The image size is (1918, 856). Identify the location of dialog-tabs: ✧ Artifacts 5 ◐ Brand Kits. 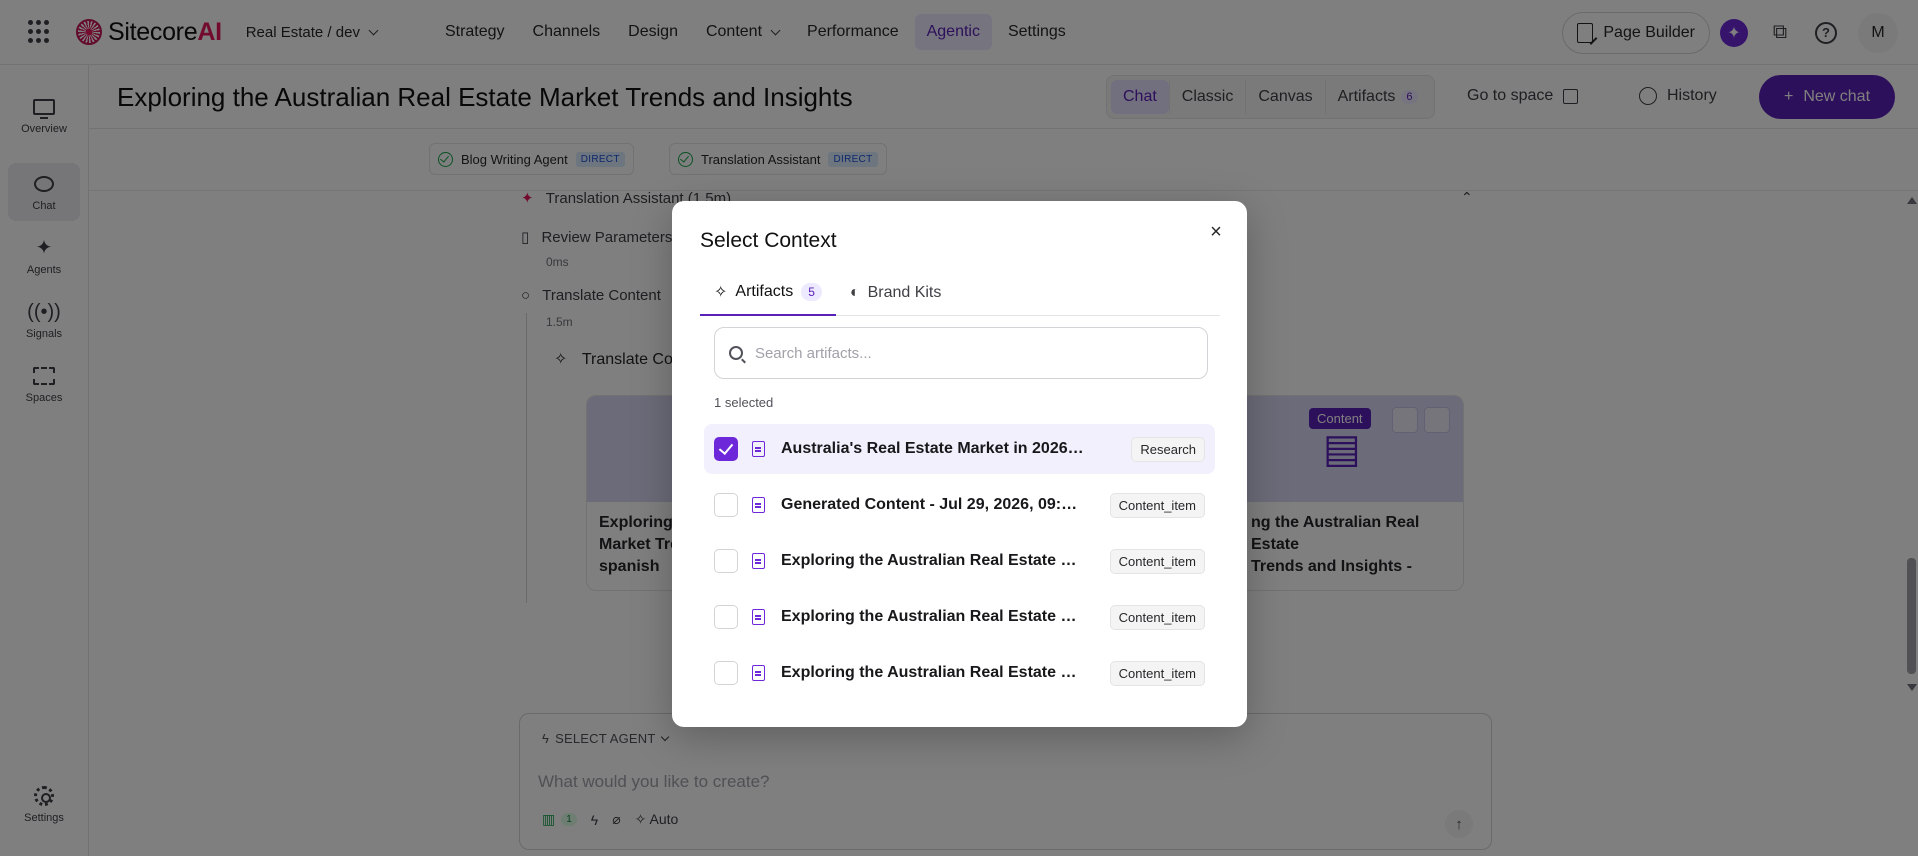
(960, 293).